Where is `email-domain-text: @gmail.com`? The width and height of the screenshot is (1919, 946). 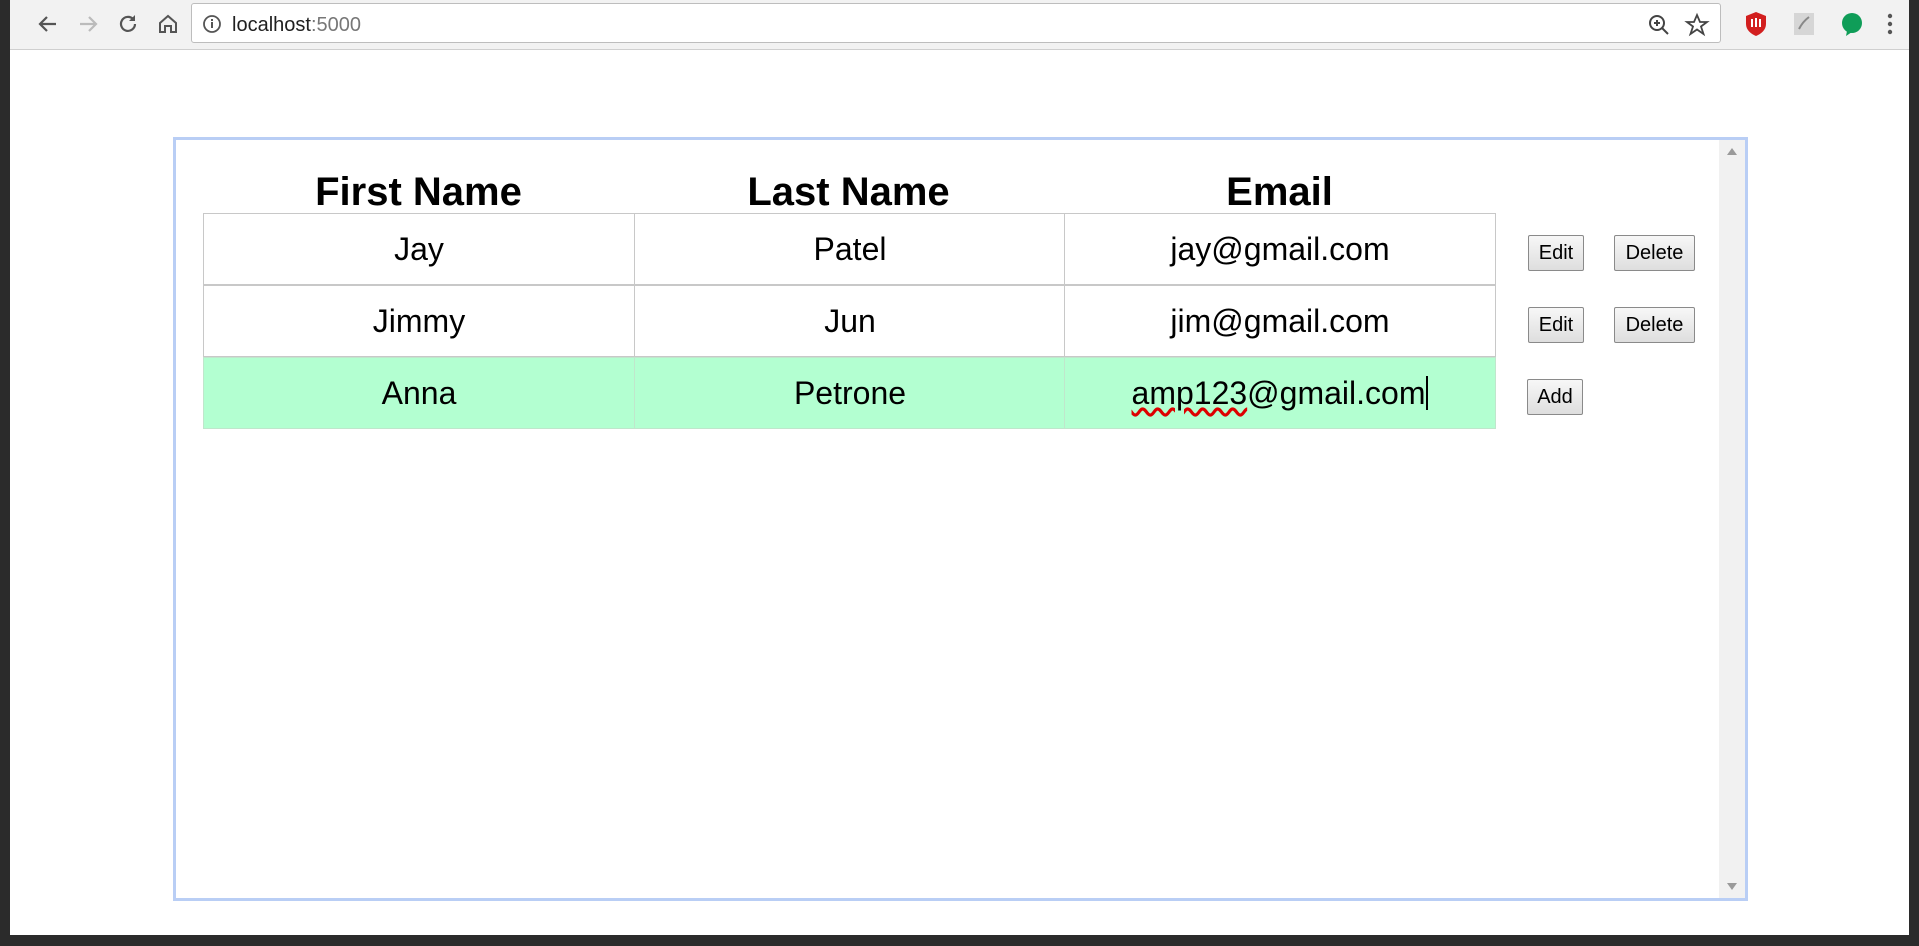 email-domain-text: @gmail.com is located at coordinates (1336, 392).